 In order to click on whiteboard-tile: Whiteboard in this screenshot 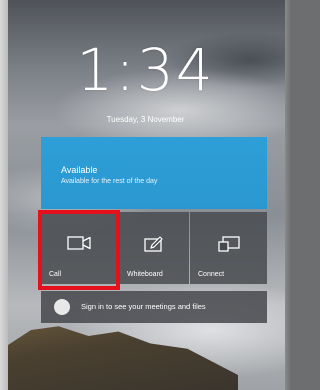, I will do `click(154, 248)`.